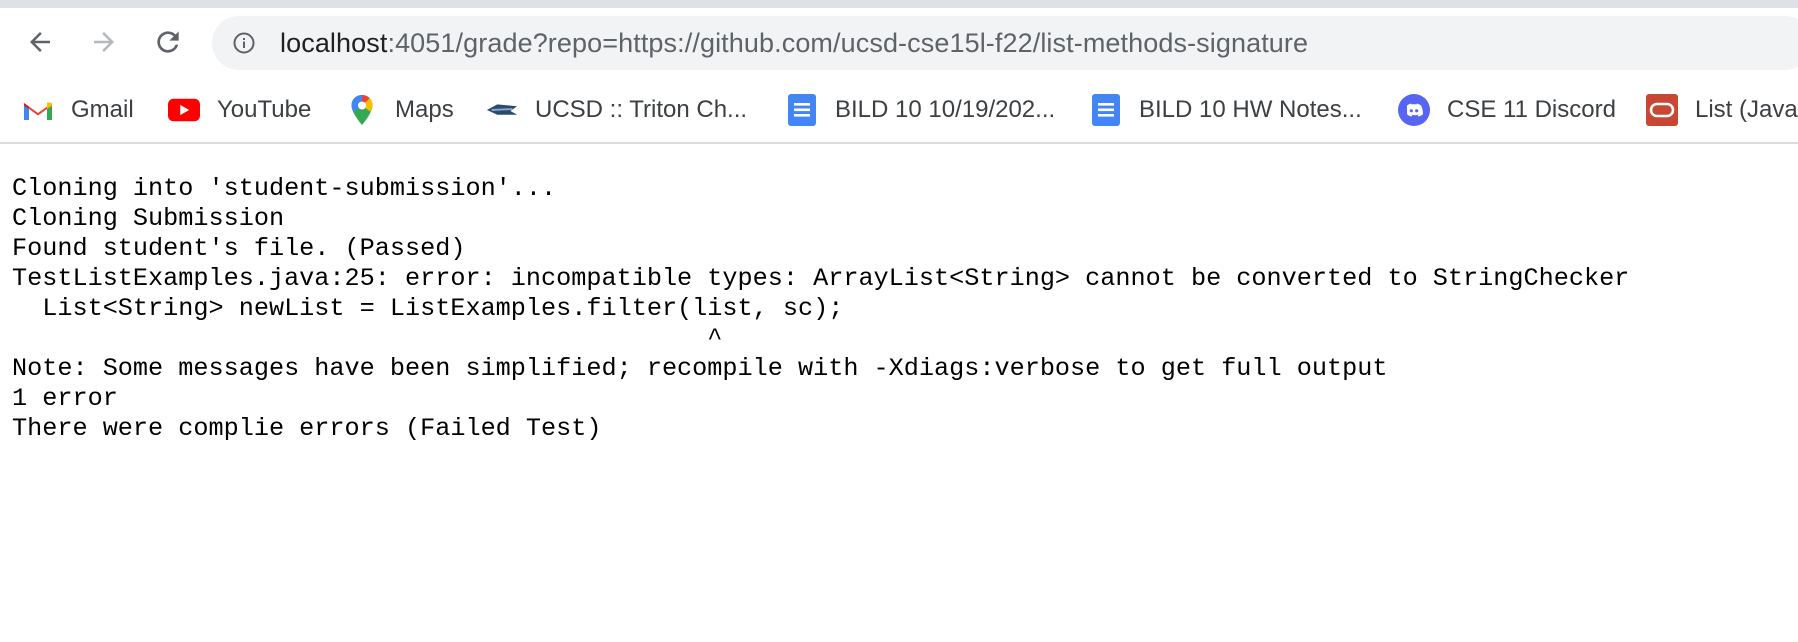  I want to click on reload-button, so click(168, 42).